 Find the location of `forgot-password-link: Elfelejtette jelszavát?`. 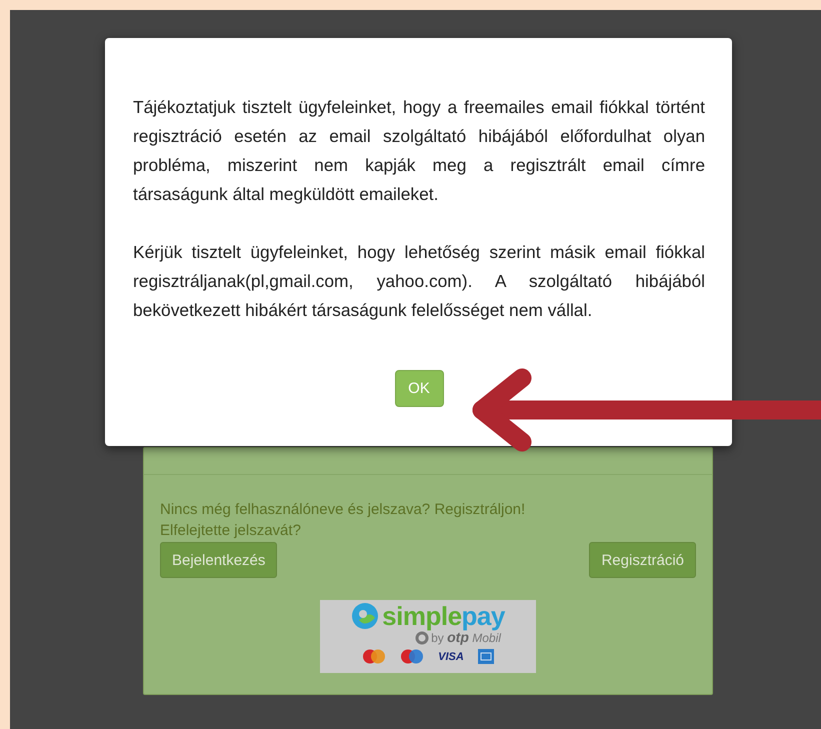

forgot-password-link: Elfelejtette jelszavát? is located at coordinates (230, 530).